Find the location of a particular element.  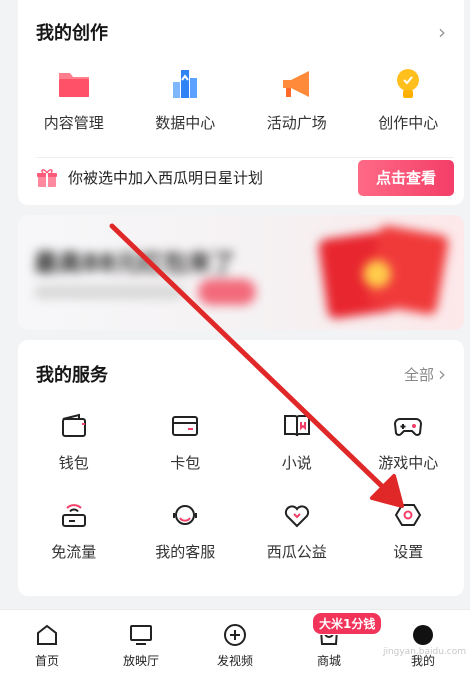

settings-hexagon-icon is located at coordinates (408, 515).